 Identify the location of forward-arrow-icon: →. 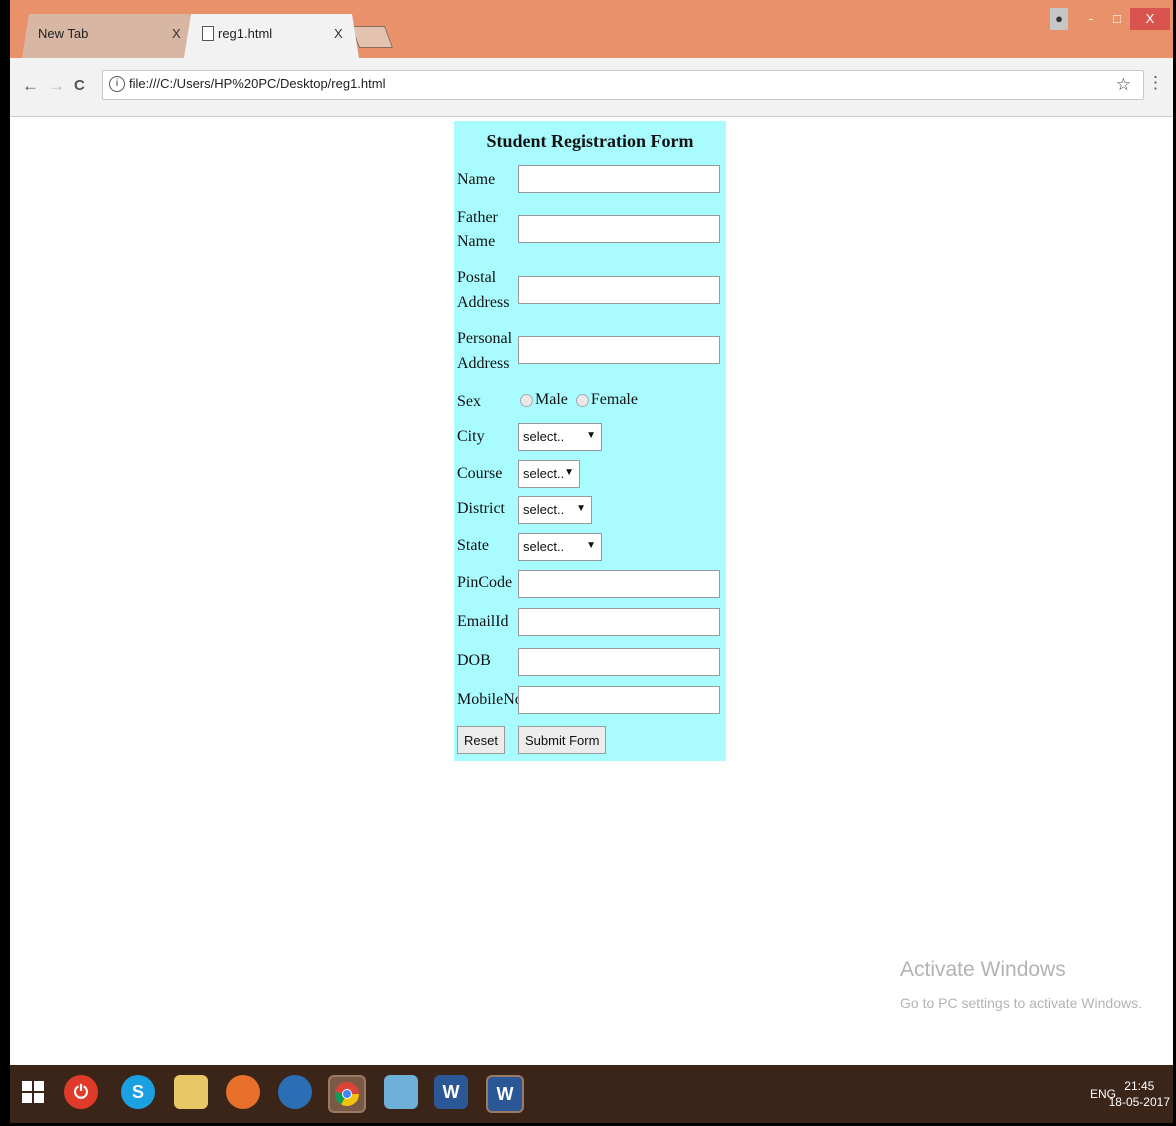
(56, 86).